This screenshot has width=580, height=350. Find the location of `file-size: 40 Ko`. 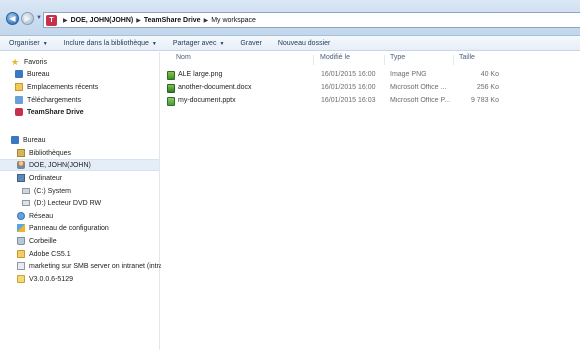

file-size: 40 Ko is located at coordinates (489, 74).